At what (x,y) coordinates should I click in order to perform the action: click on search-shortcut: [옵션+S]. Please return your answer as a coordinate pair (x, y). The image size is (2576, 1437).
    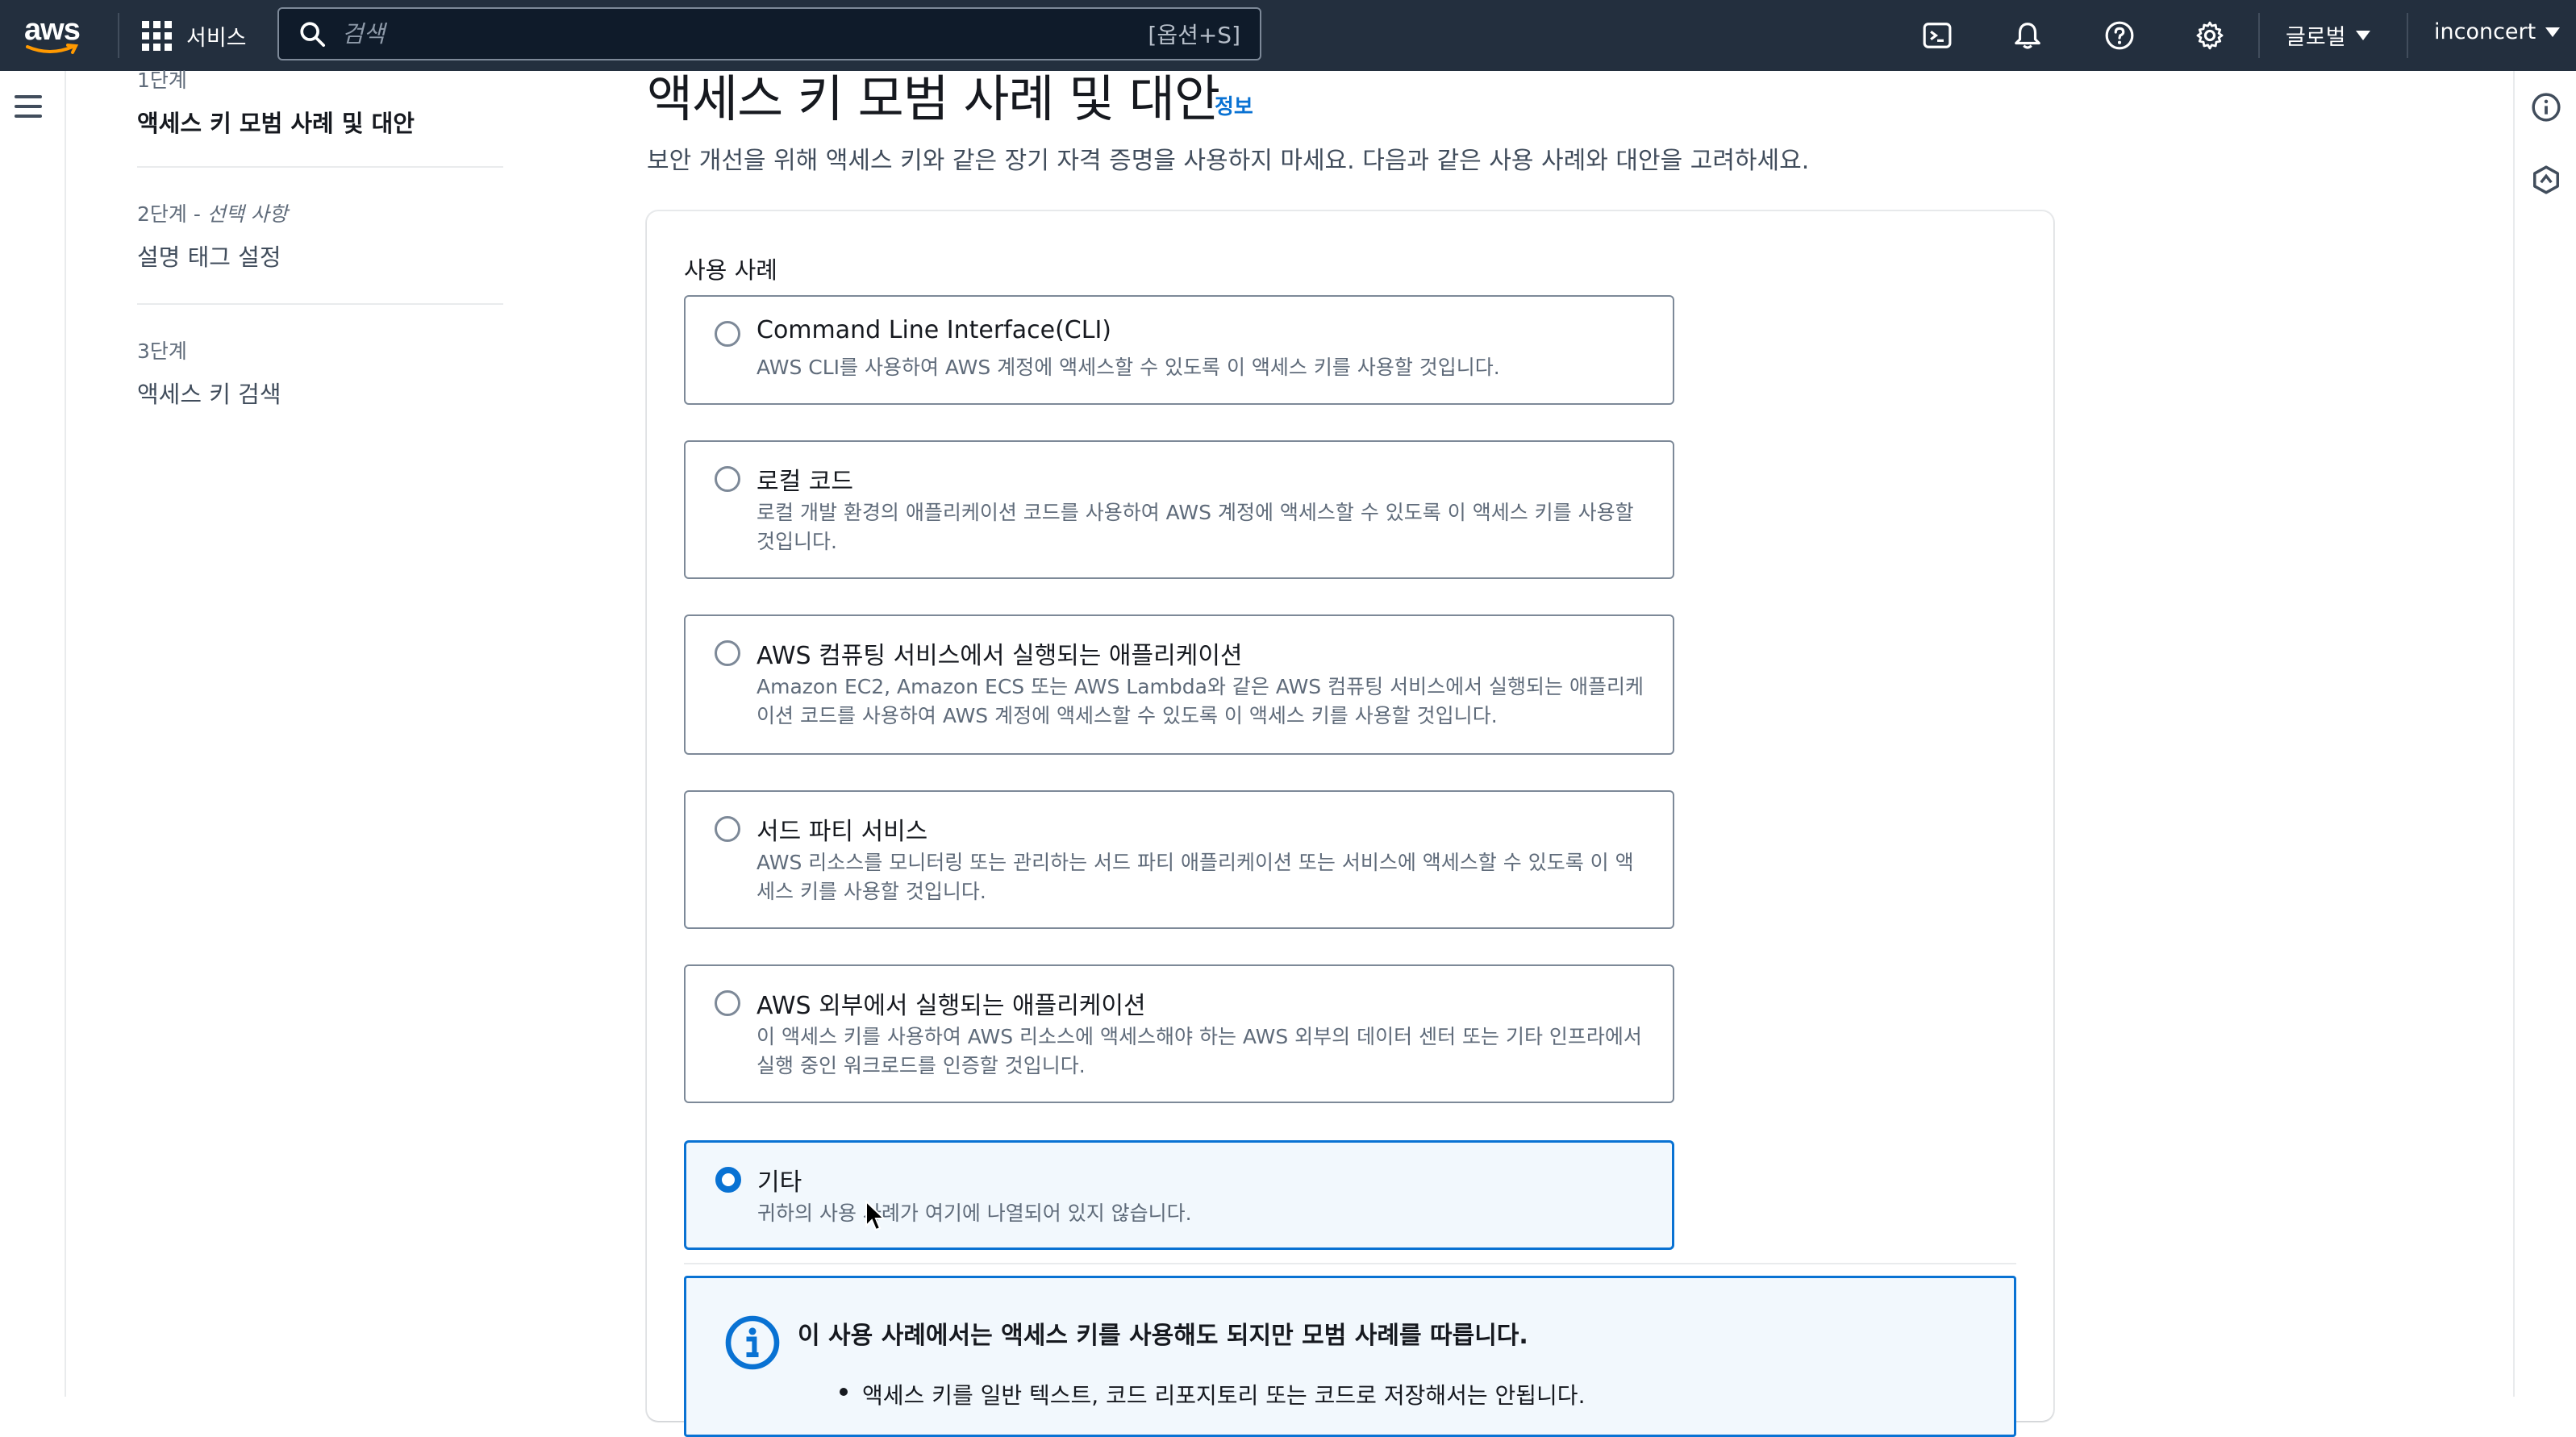
    Looking at the image, I should click on (1194, 35).